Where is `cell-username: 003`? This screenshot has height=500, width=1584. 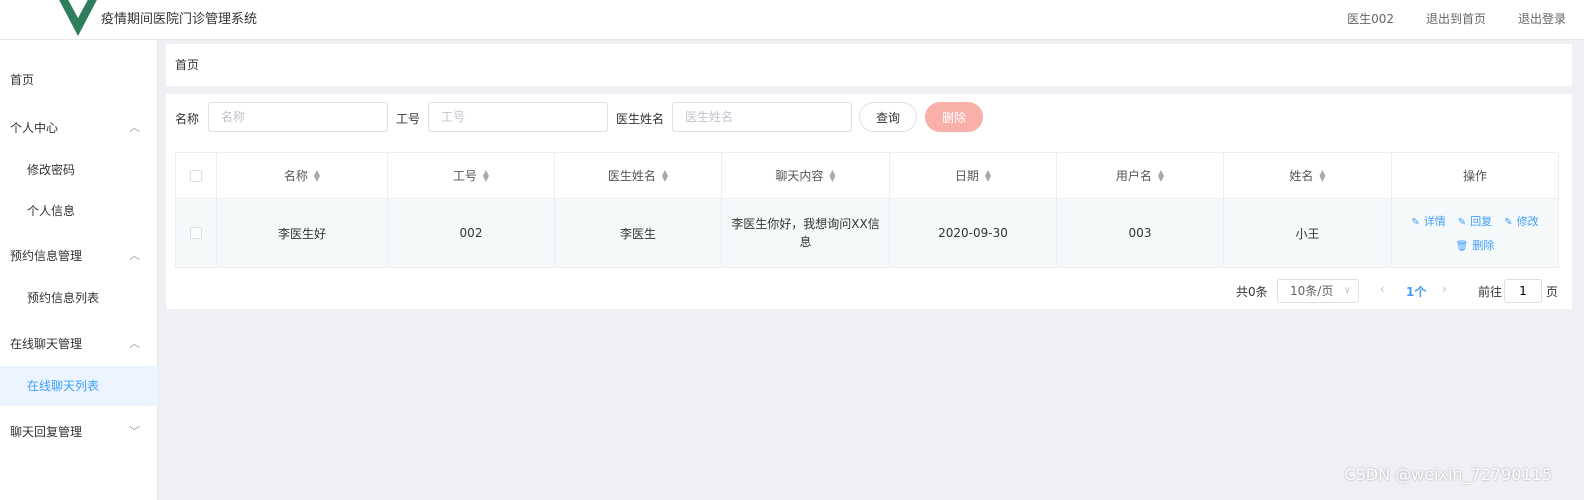
cell-username: 003 is located at coordinates (1140, 233).